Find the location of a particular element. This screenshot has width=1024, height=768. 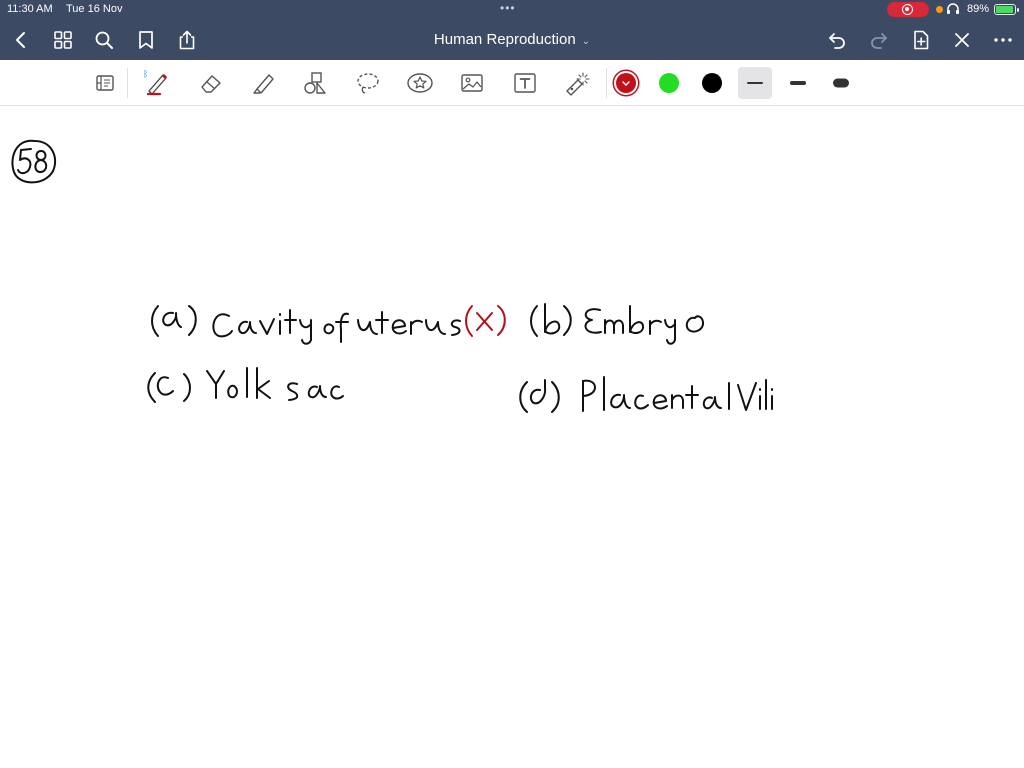

headphones-icon is located at coordinates (953, 8).